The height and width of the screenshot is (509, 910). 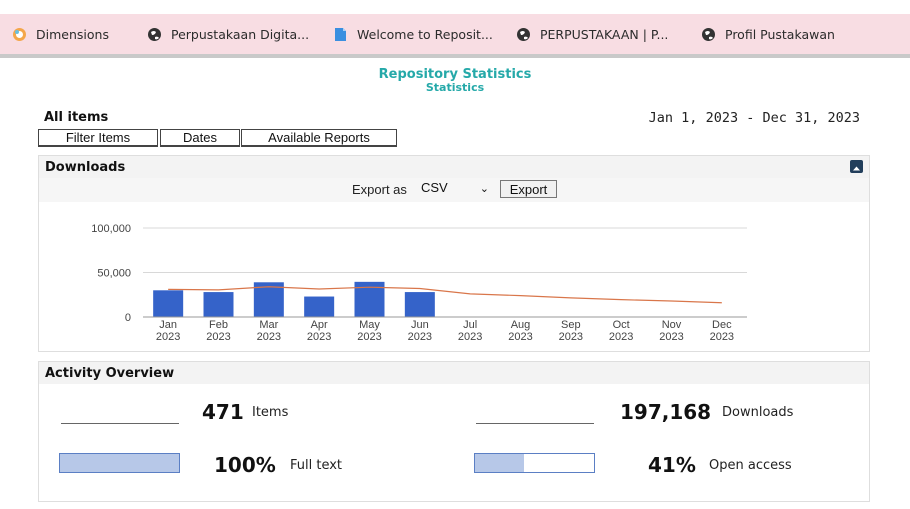 What do you see at coordinates (455, 56) in the screenshot?
I see `bookmarks-divider` at bounding box center [455, 56].